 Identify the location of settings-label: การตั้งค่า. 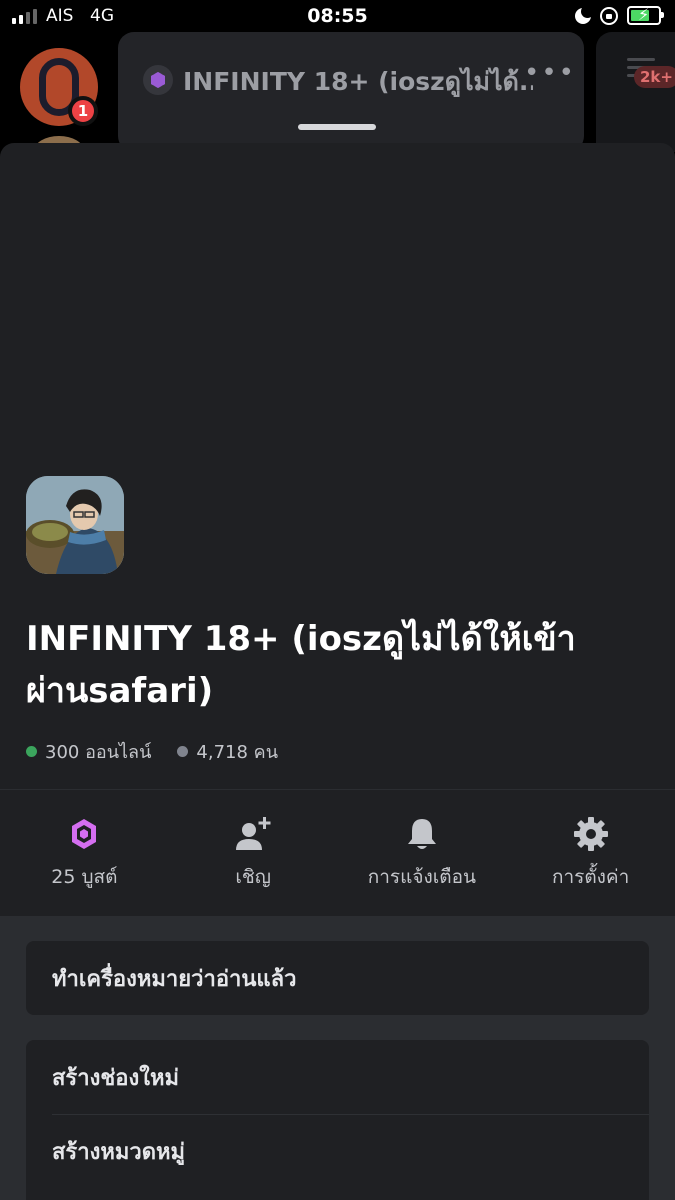
(590, 877).